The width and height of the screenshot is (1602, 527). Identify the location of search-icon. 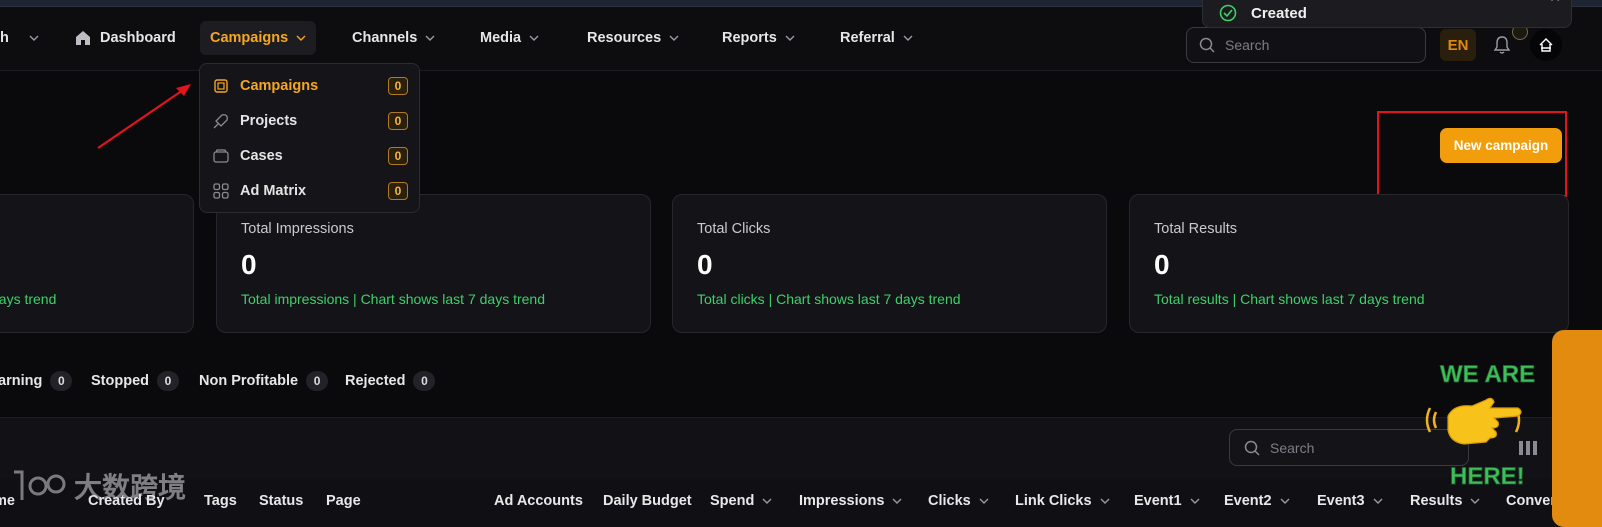
(1252, 448).